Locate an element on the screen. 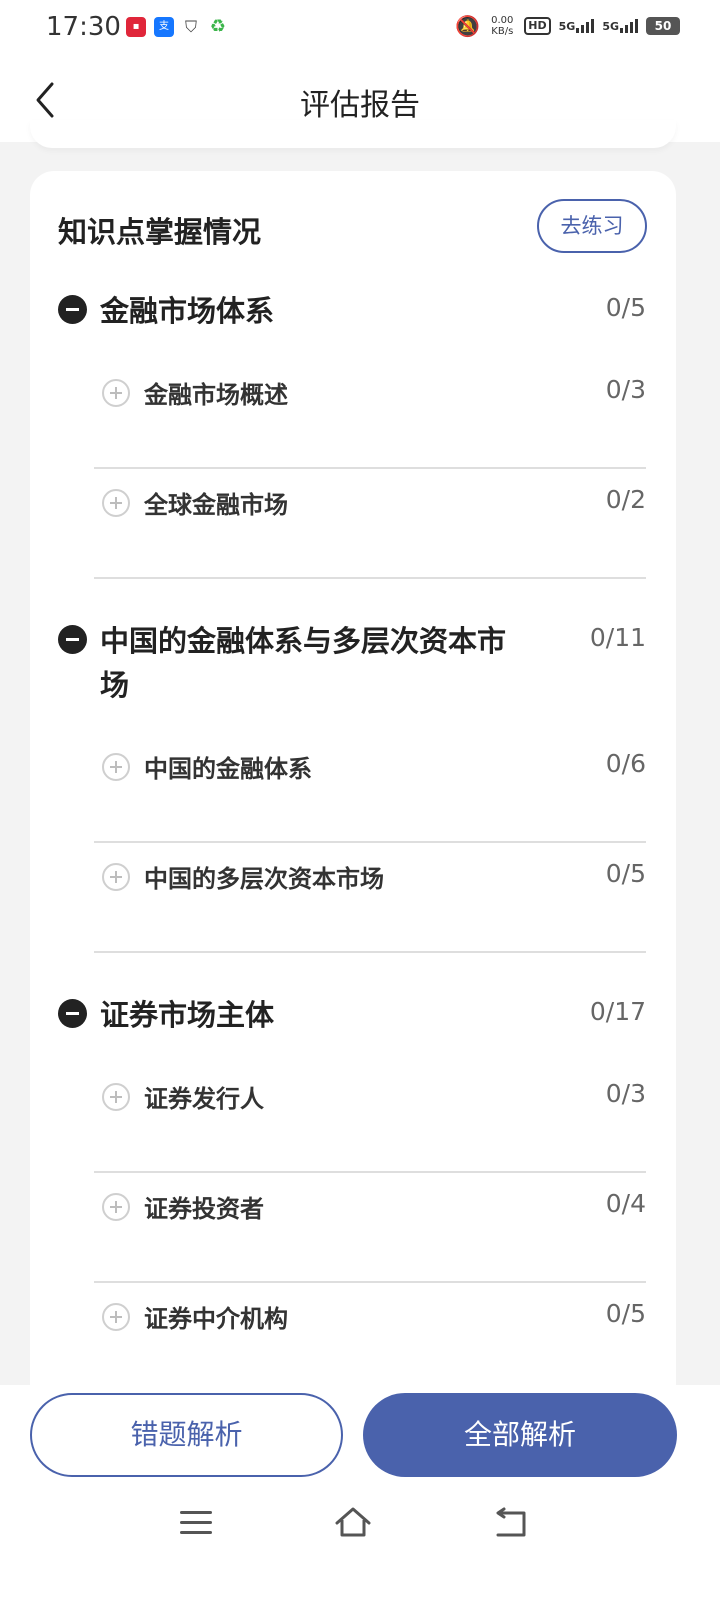 The image size is (720, 1600). page-title: 评估报告 is located at coordinates (360, 105).